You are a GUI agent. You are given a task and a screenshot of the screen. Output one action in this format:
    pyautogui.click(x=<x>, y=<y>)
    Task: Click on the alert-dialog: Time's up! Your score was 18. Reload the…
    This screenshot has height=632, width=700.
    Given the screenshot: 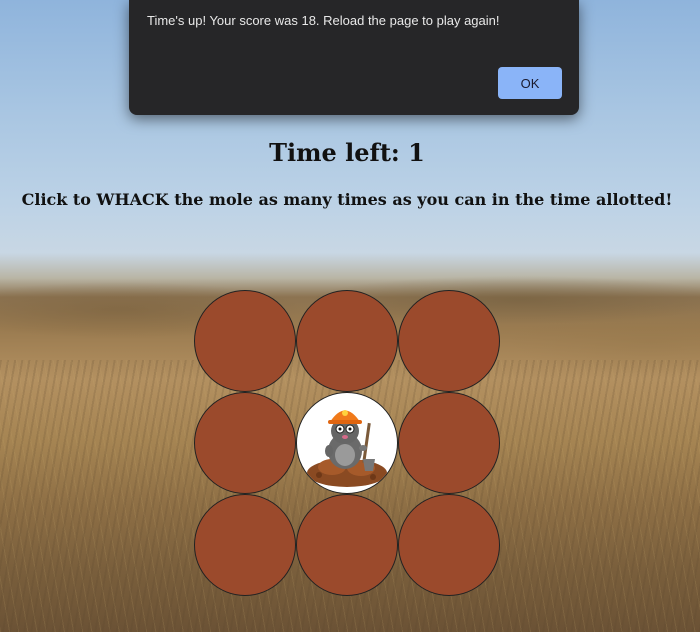 What is the action you would take?
    pyautogui.click(x=354, y=57)
    